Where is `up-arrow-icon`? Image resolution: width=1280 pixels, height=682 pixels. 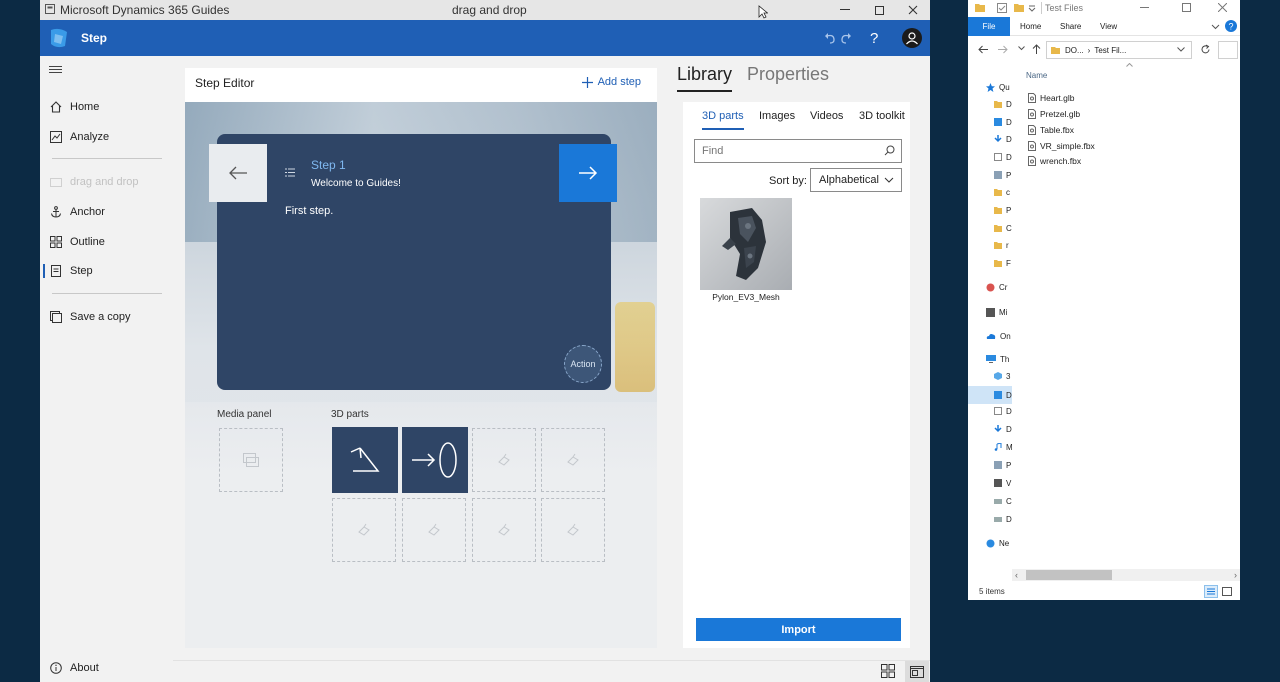
up-arrow-icon is located at coordinates (1036, 49).